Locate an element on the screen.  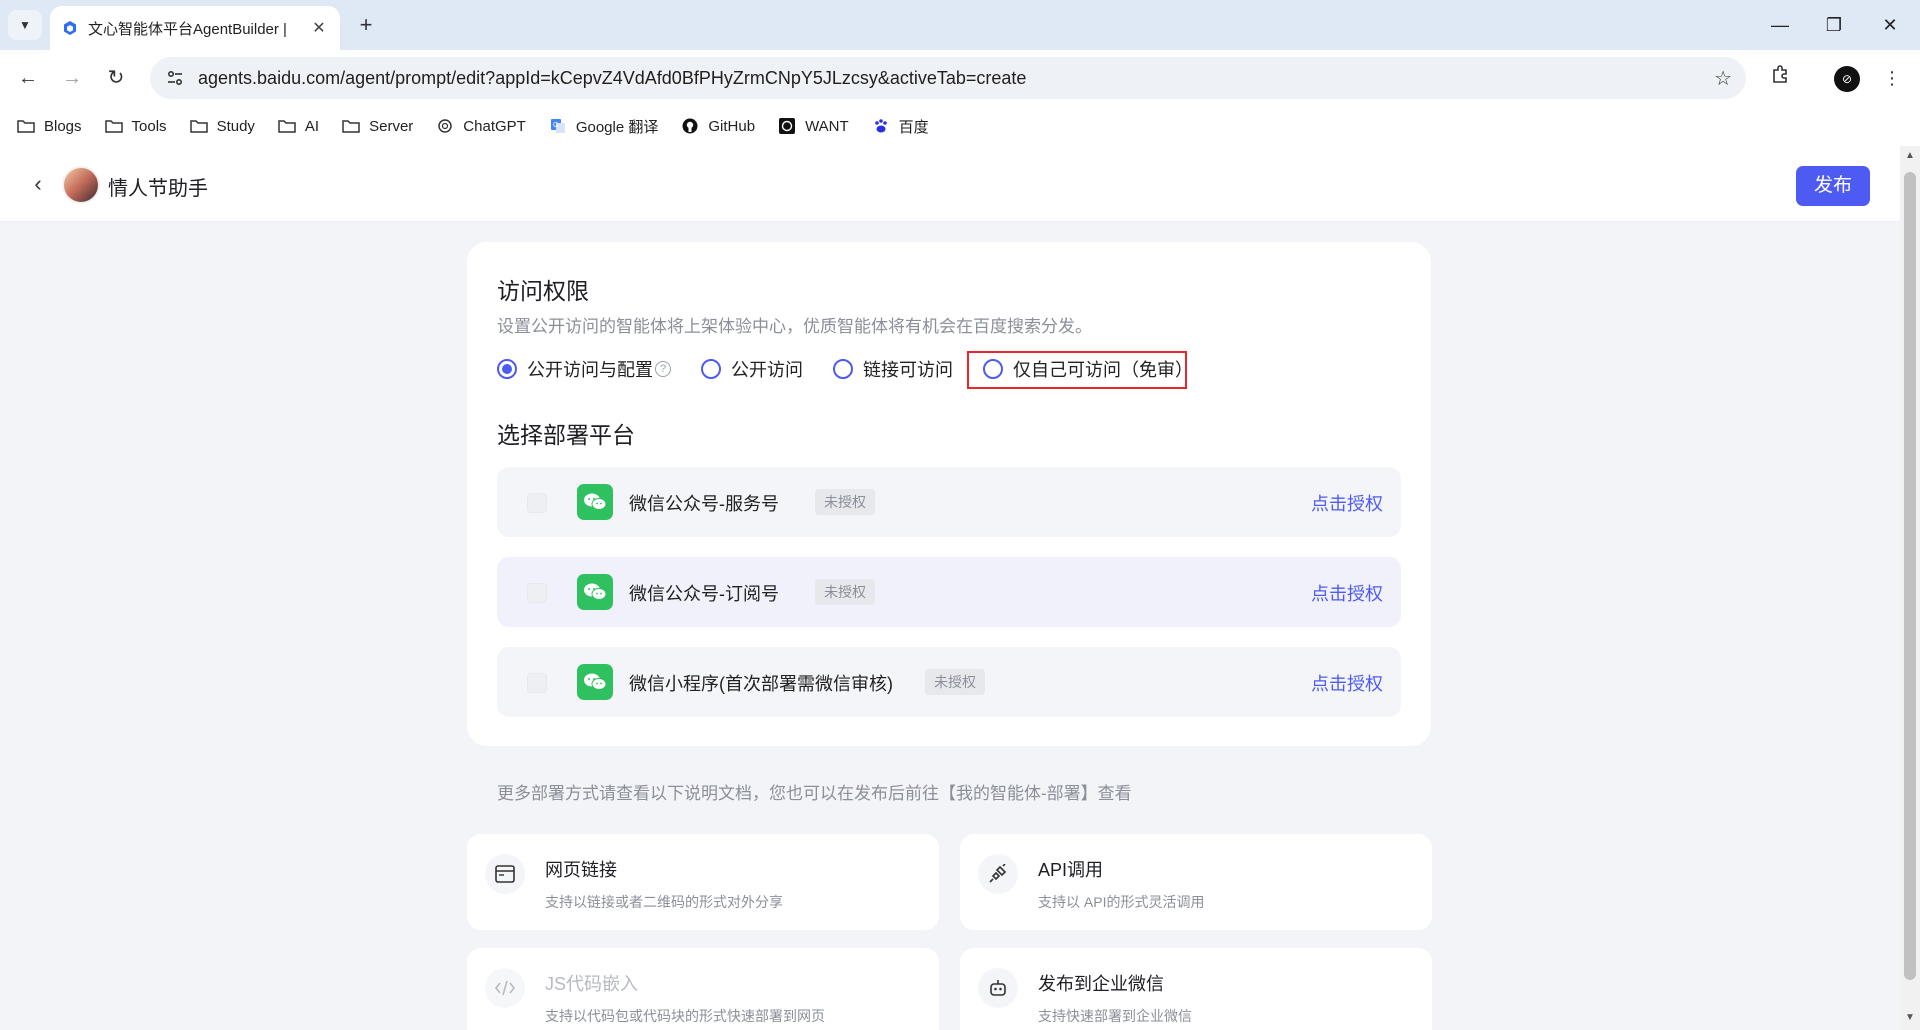
bookmark-google-translate: G Google 翻译 is located at coordinates (603, 126).